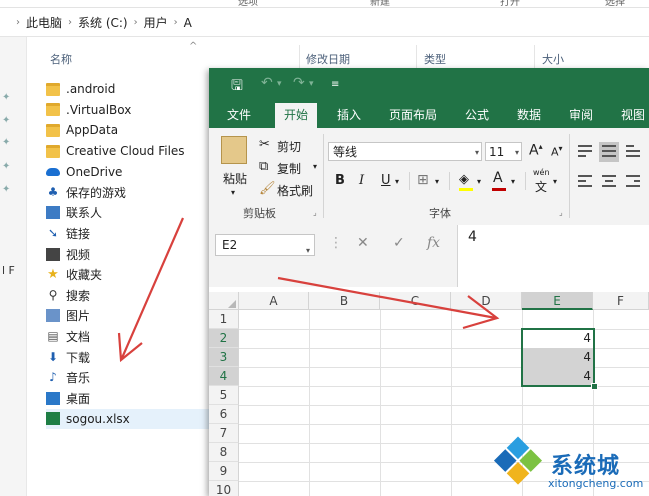 Image resolution: width=649 pixels, height=496 pixels. I want to click on red-arrow-down, so click(151, 290).